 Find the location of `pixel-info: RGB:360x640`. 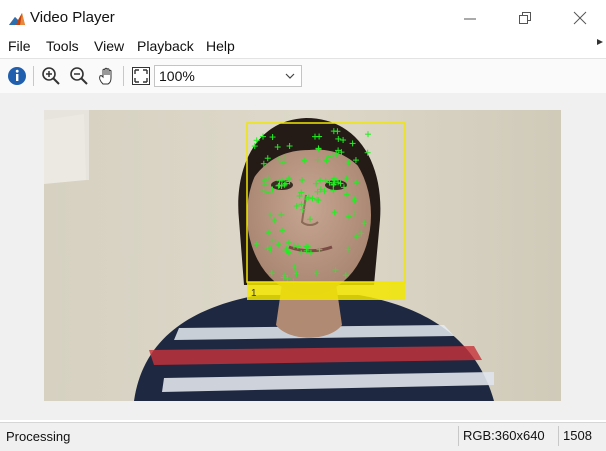

pixel-info: RGB:360x640 is located at coordinates (501, 436).